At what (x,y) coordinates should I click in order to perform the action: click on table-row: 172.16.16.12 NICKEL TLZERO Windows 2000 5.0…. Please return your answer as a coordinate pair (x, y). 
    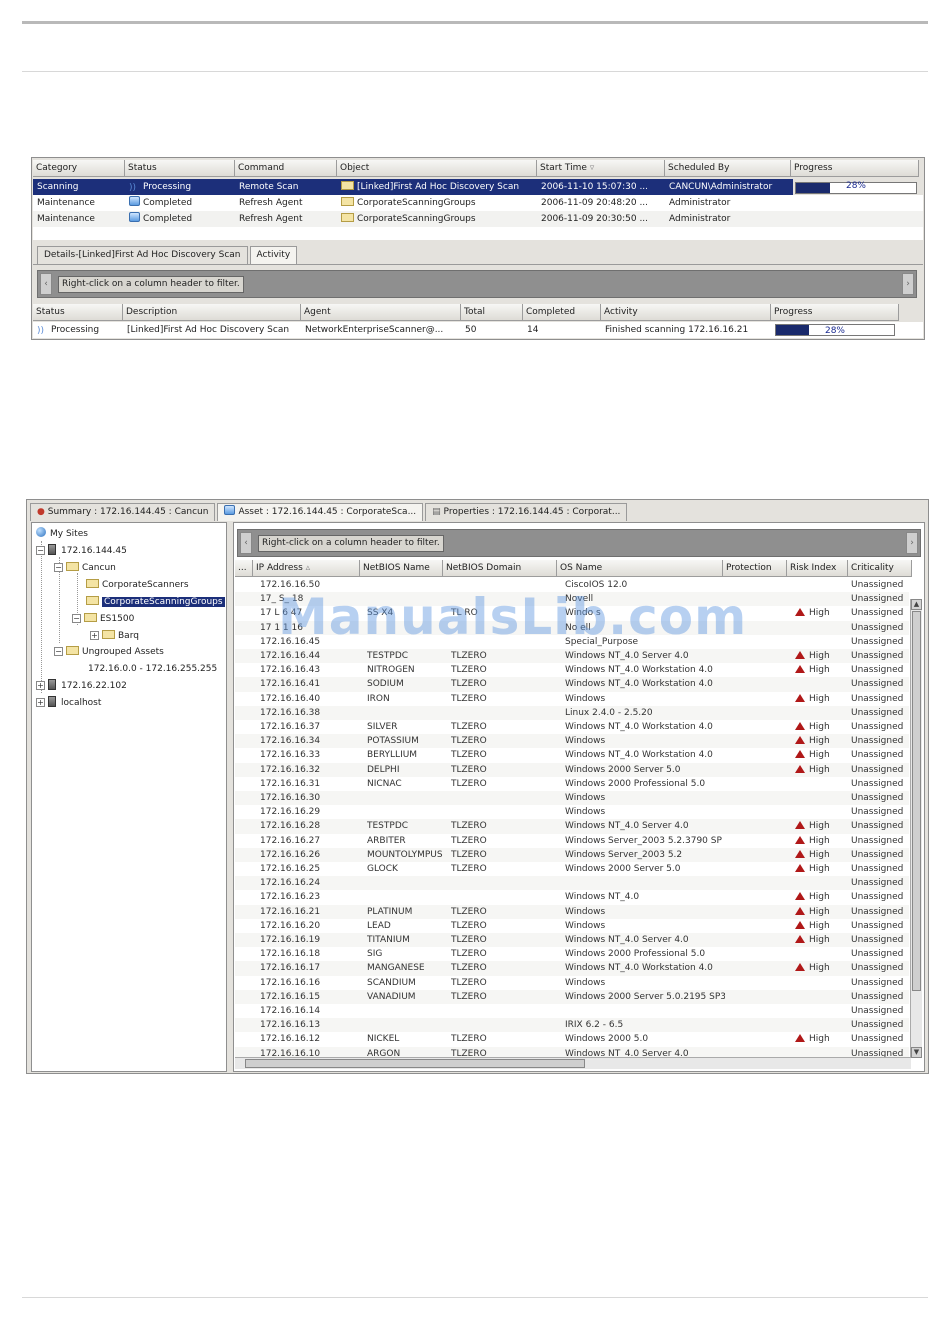
    Looking at the image, I should click on (572, 1039).